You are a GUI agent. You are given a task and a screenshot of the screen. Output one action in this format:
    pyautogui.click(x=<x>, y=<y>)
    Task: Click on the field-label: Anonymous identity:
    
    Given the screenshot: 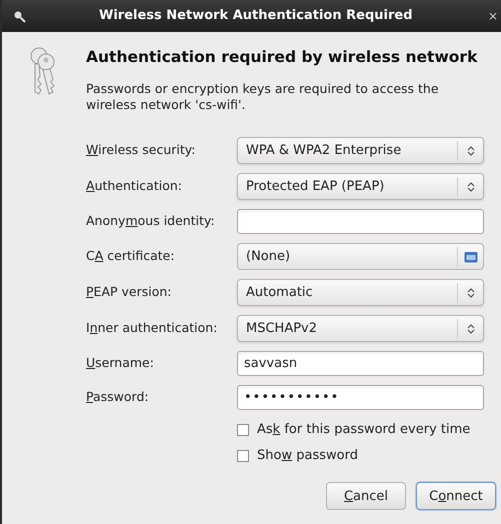 What is the action you would take?
    pyautogui.click(x=151, y=221)
    